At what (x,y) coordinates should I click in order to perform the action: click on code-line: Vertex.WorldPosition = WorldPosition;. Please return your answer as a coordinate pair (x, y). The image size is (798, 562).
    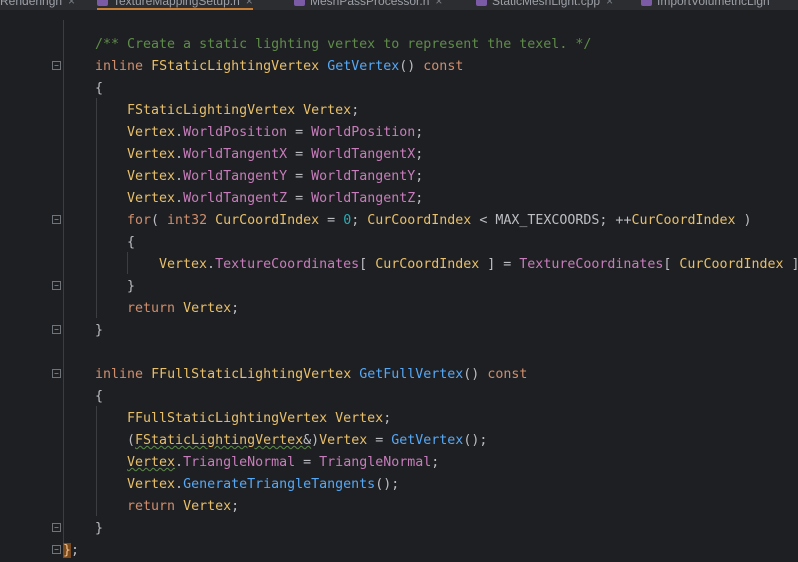
    Looking at the image, I should click on (275, 132).